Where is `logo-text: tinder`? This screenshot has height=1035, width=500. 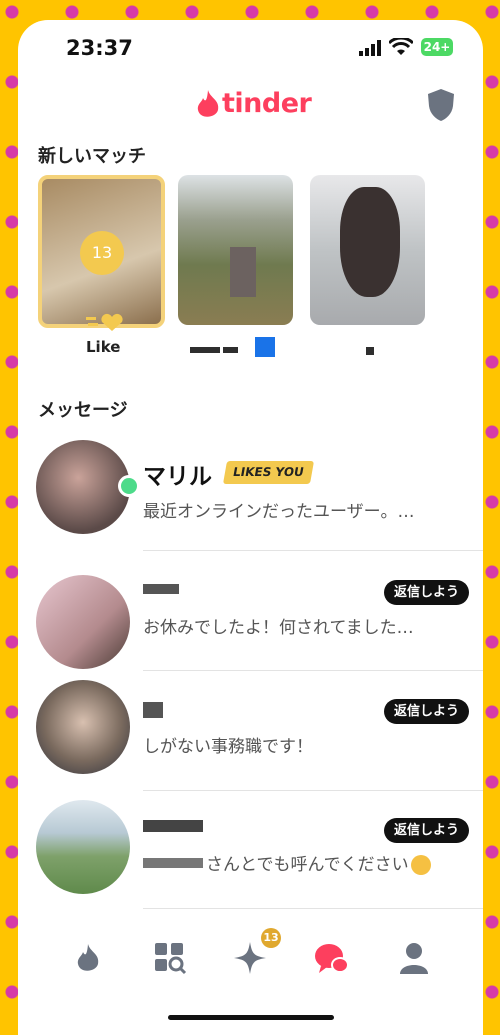
logo-text: tinder is located at coordinates (267, 103).